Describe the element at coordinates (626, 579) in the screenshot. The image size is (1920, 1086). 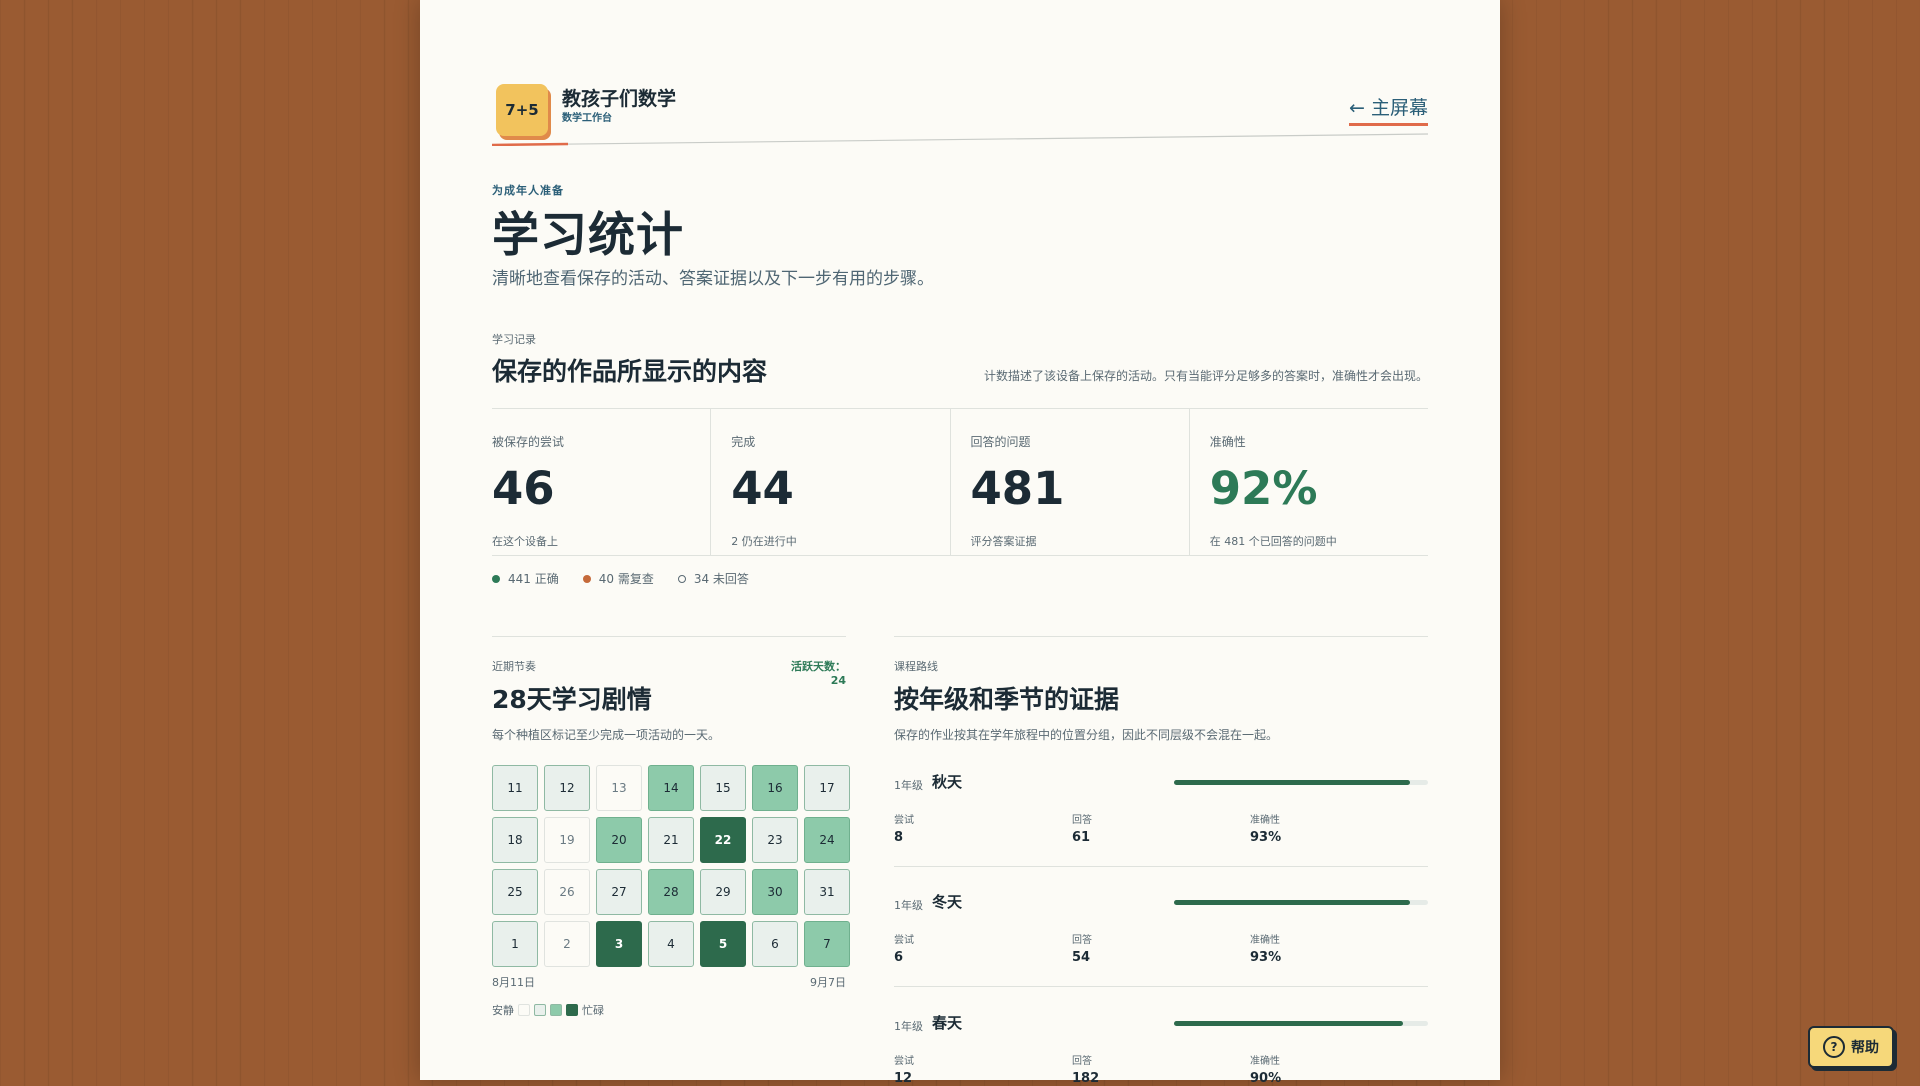
I see `legend-label: 40 需复查` at that location.